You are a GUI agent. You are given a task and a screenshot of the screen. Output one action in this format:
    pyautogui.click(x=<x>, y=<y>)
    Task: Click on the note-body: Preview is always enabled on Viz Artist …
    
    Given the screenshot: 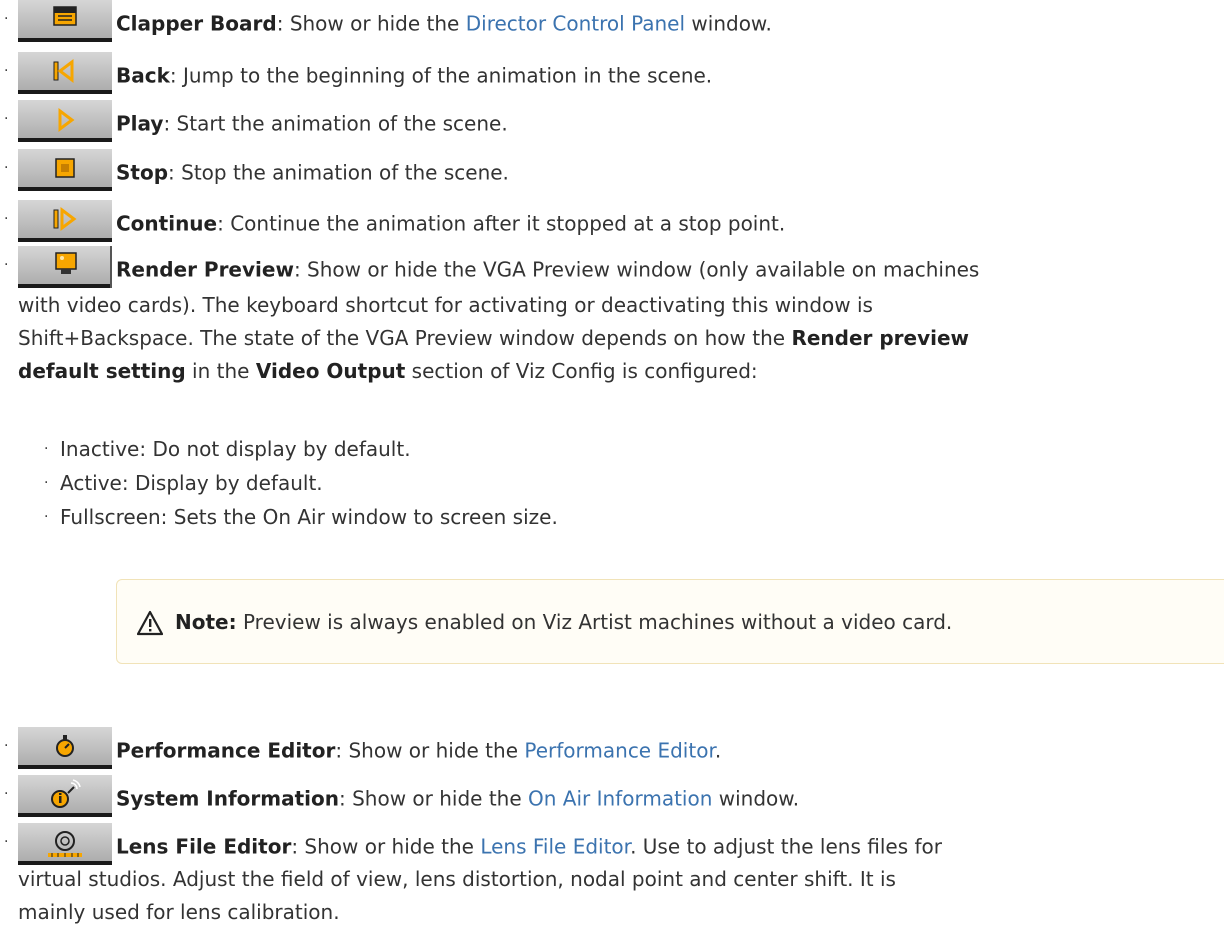 What is the action you would take?
    pyautogui.click(x=594, y=622)
    